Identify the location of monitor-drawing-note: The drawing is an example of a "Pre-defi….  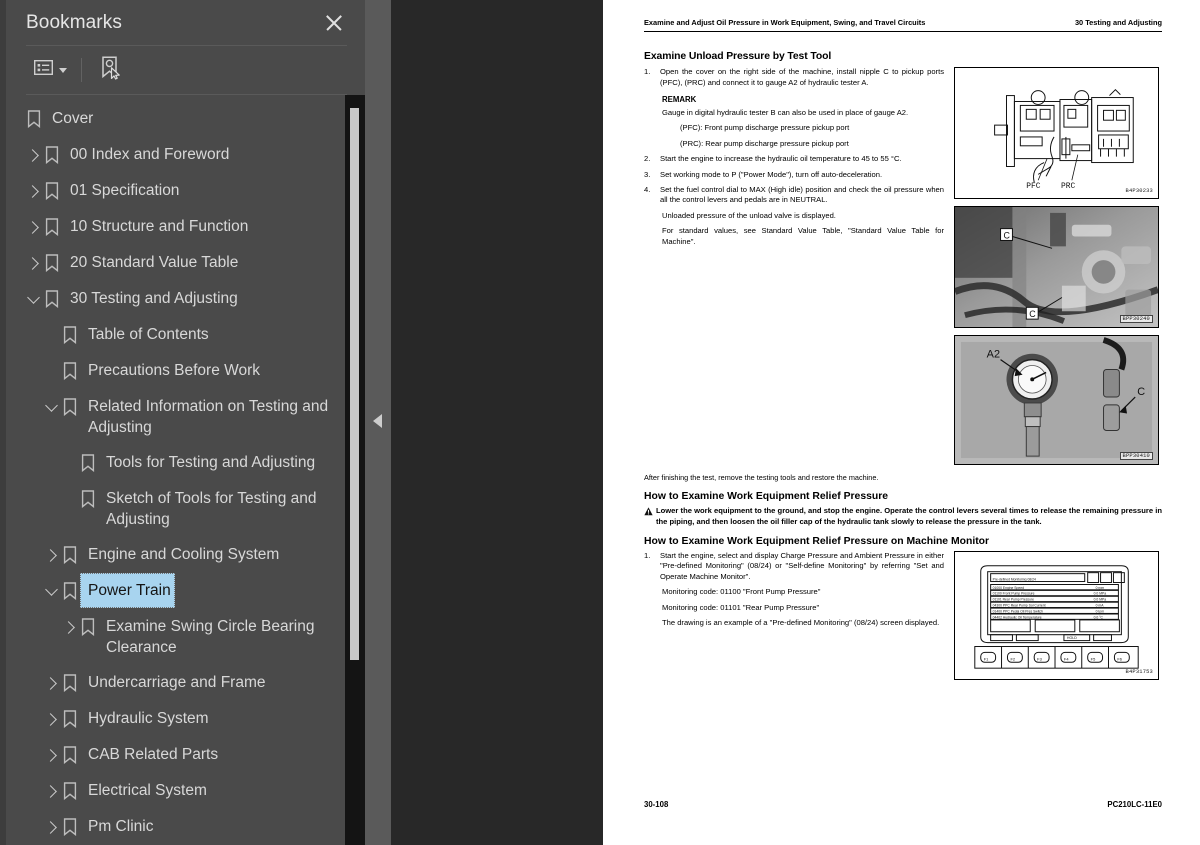
(801, 623).